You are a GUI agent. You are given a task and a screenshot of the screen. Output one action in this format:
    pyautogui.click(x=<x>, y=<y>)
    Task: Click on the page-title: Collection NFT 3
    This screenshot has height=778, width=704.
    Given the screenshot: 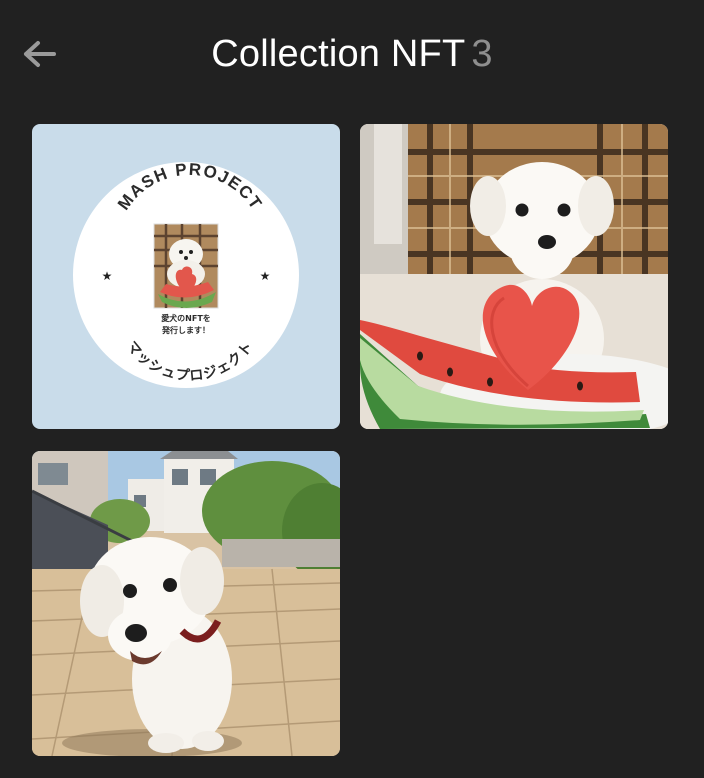 What is the action you would take?
    pyautogui.click(x=352, y=54)
    